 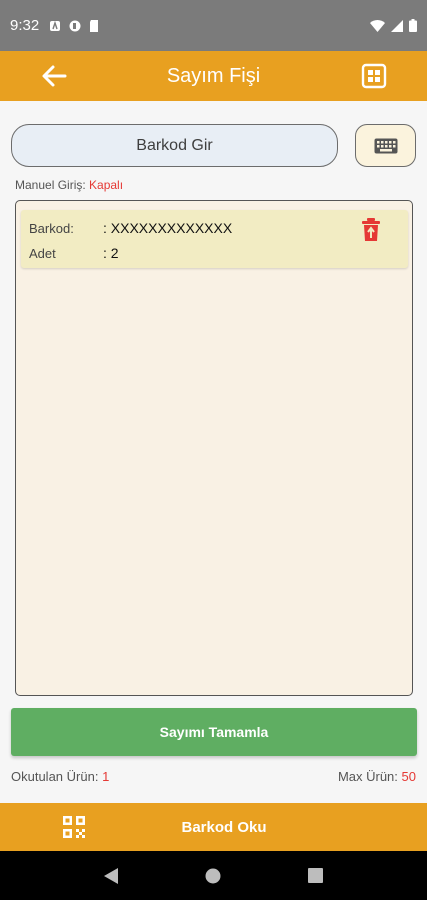 I want to click on signal-icon, so click(x=397, y=25).